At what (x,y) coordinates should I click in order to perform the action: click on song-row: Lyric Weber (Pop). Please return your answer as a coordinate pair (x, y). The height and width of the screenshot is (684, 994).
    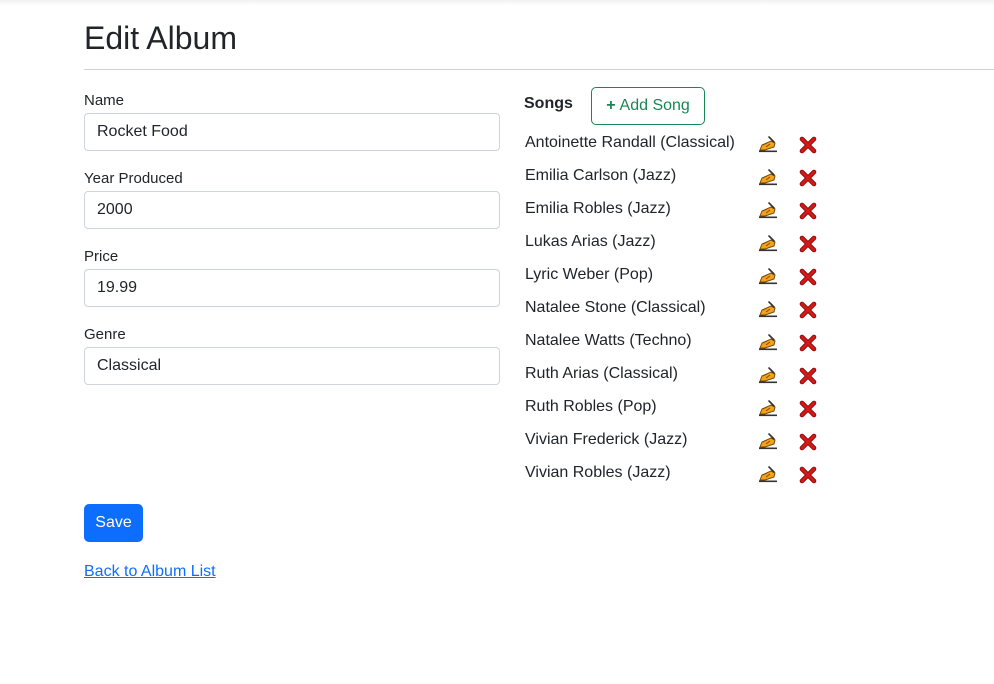
    Looking at the image, I should click on (685, 274).